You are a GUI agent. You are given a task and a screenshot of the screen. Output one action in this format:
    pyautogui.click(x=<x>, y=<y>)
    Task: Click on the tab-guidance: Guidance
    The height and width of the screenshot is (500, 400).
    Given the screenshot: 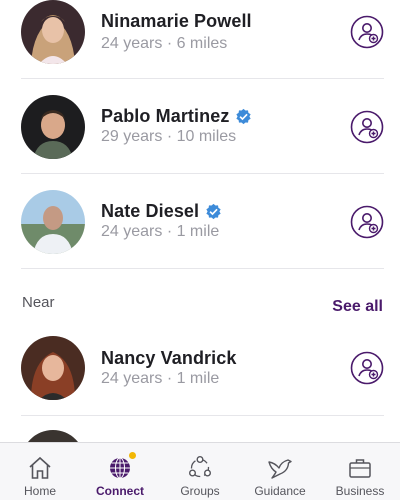 What is the action you would take?
    pyautogui.click(x=280, y=471)
    